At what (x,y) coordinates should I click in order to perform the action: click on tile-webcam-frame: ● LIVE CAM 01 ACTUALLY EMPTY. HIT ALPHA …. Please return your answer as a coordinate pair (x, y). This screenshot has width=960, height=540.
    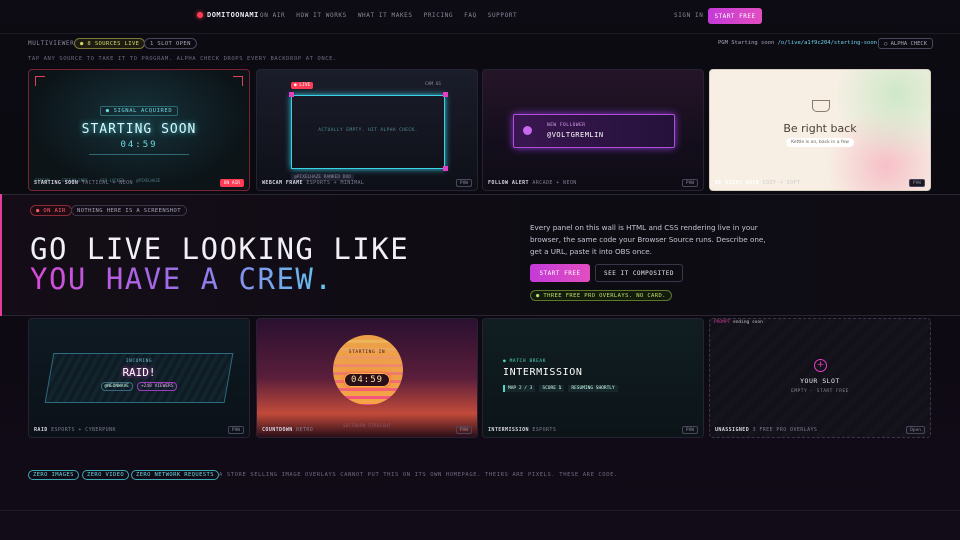
    Looking at the image, I should click on (367, 130).